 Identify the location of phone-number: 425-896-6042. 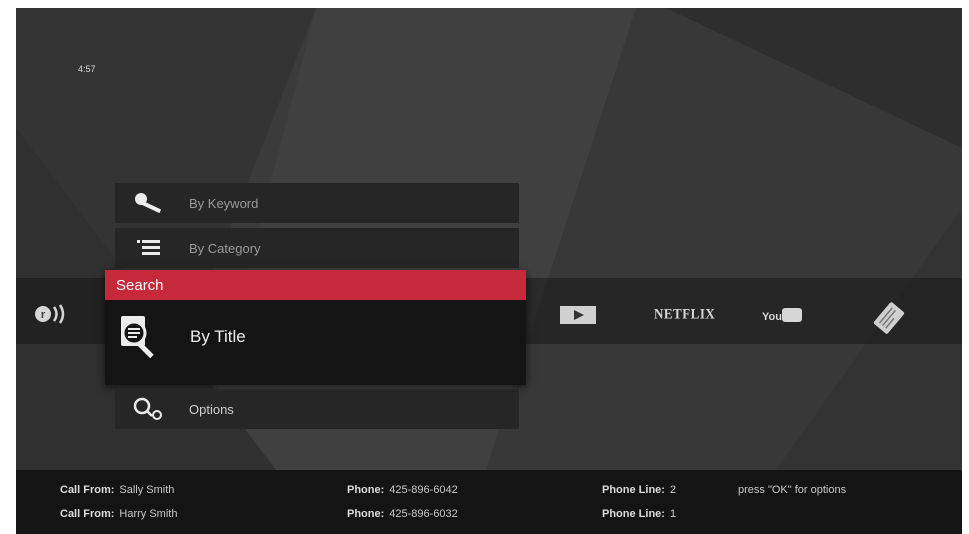
(423, 490).